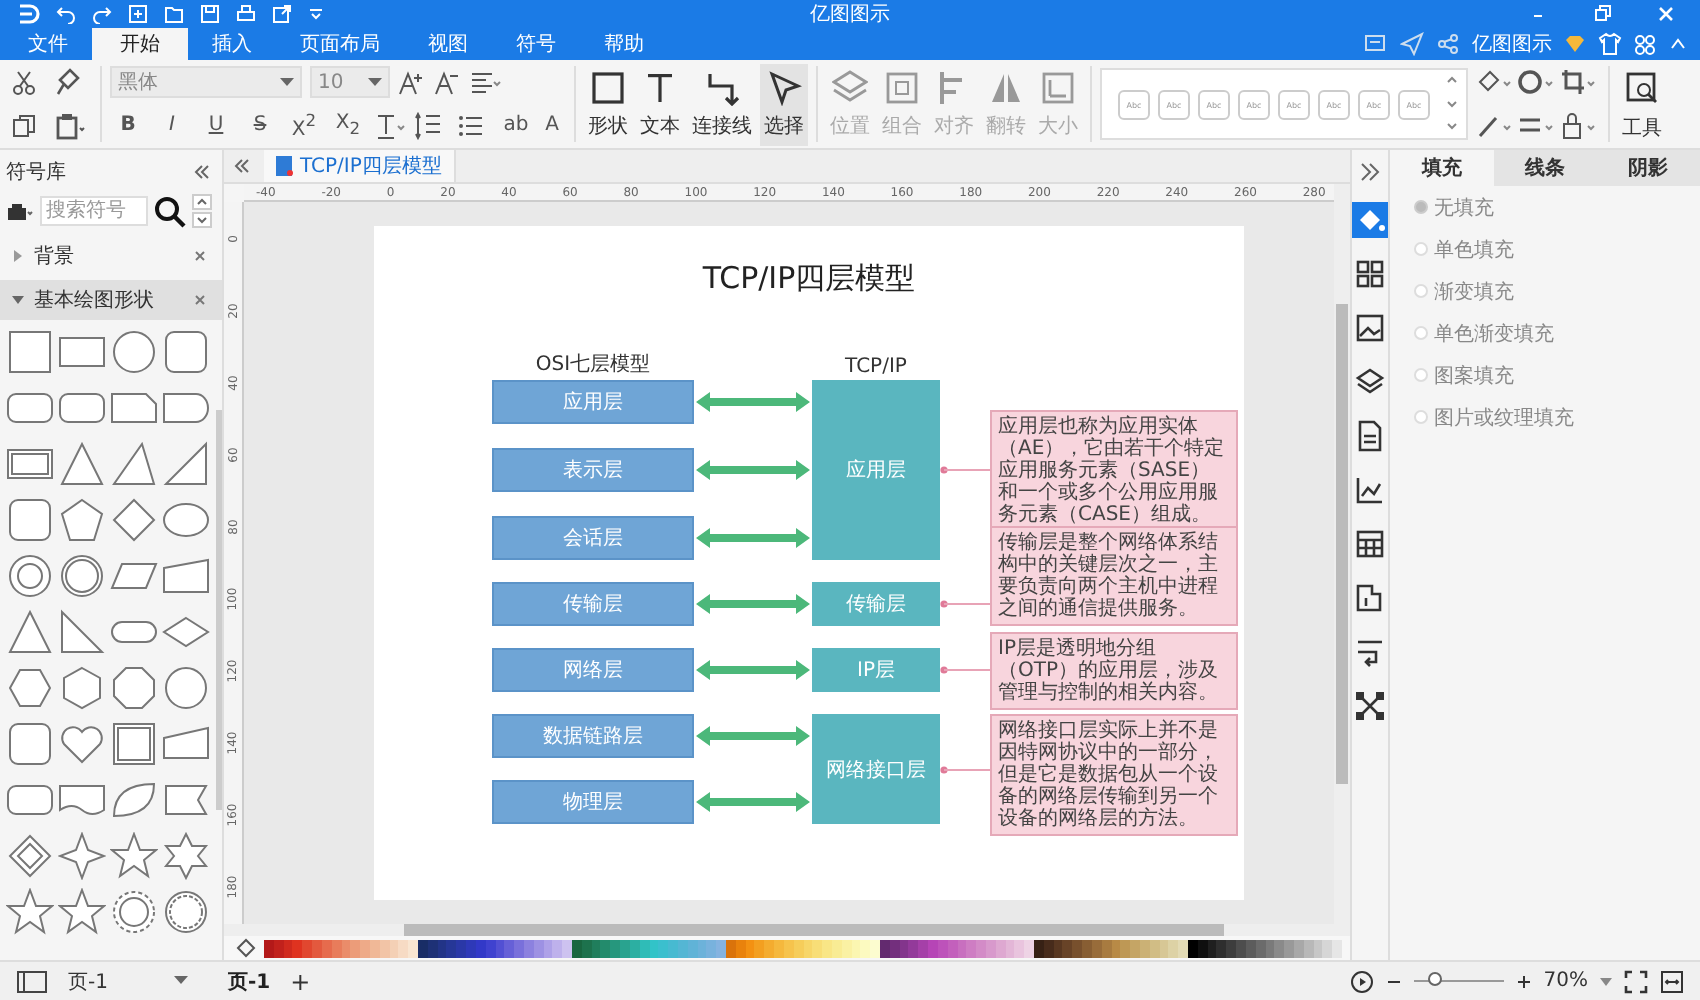  What do you see at coordinates (1648, 168) in the screenshot?
I see `property-tab: 阴影` at bounding box center [1648, 168].